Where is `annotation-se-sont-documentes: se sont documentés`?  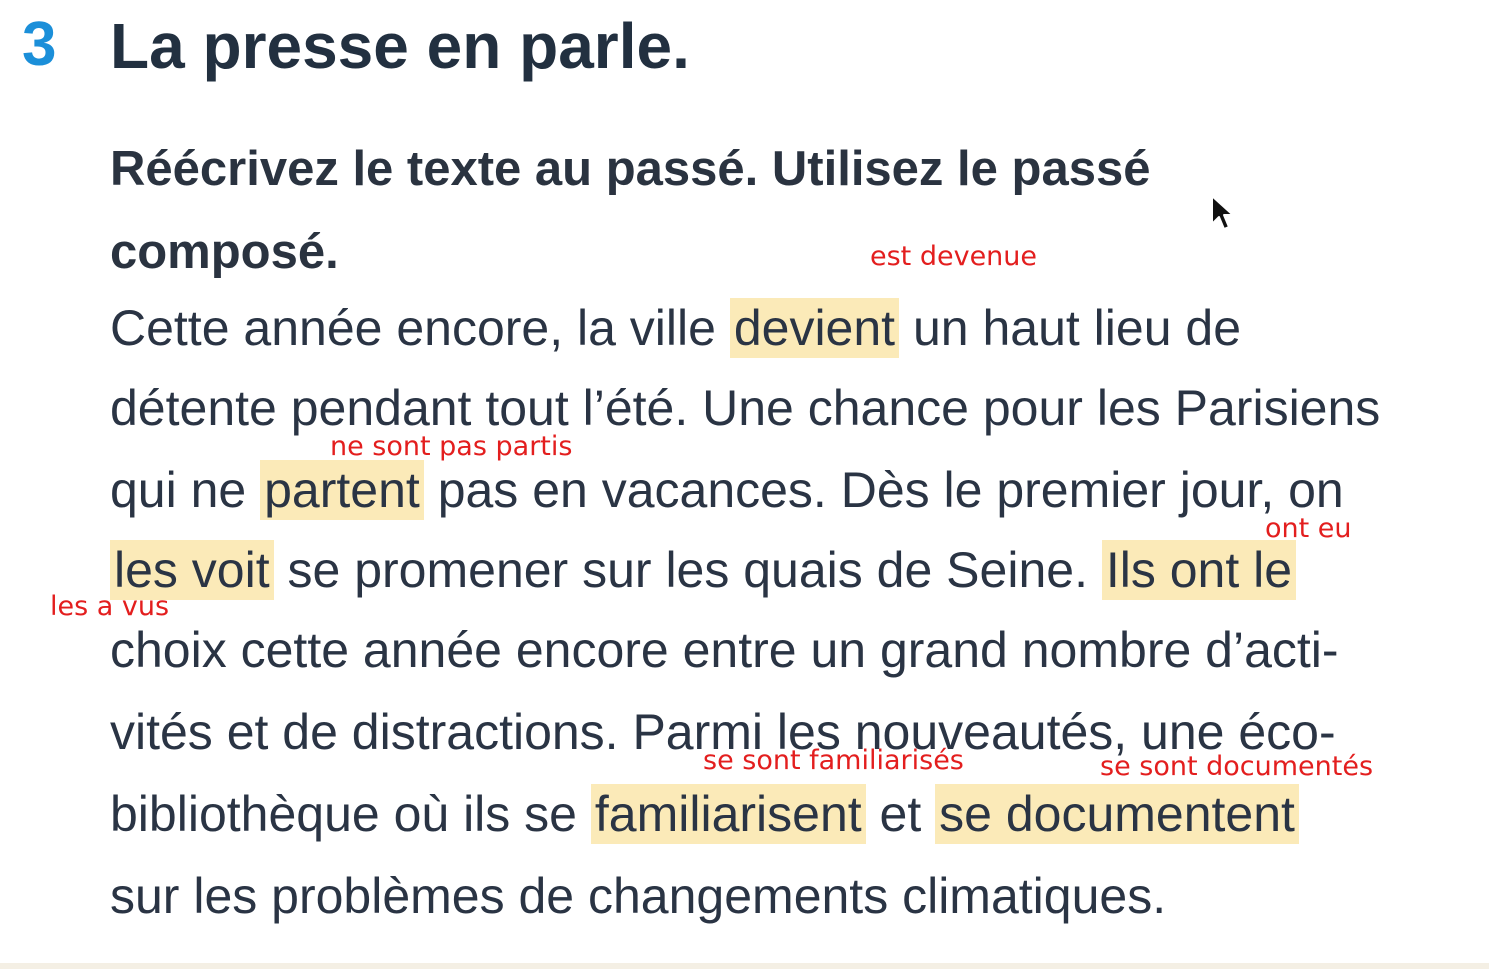 annotation-se-sont-documentes: se sont documentés is located at coordinates (1237, 766).